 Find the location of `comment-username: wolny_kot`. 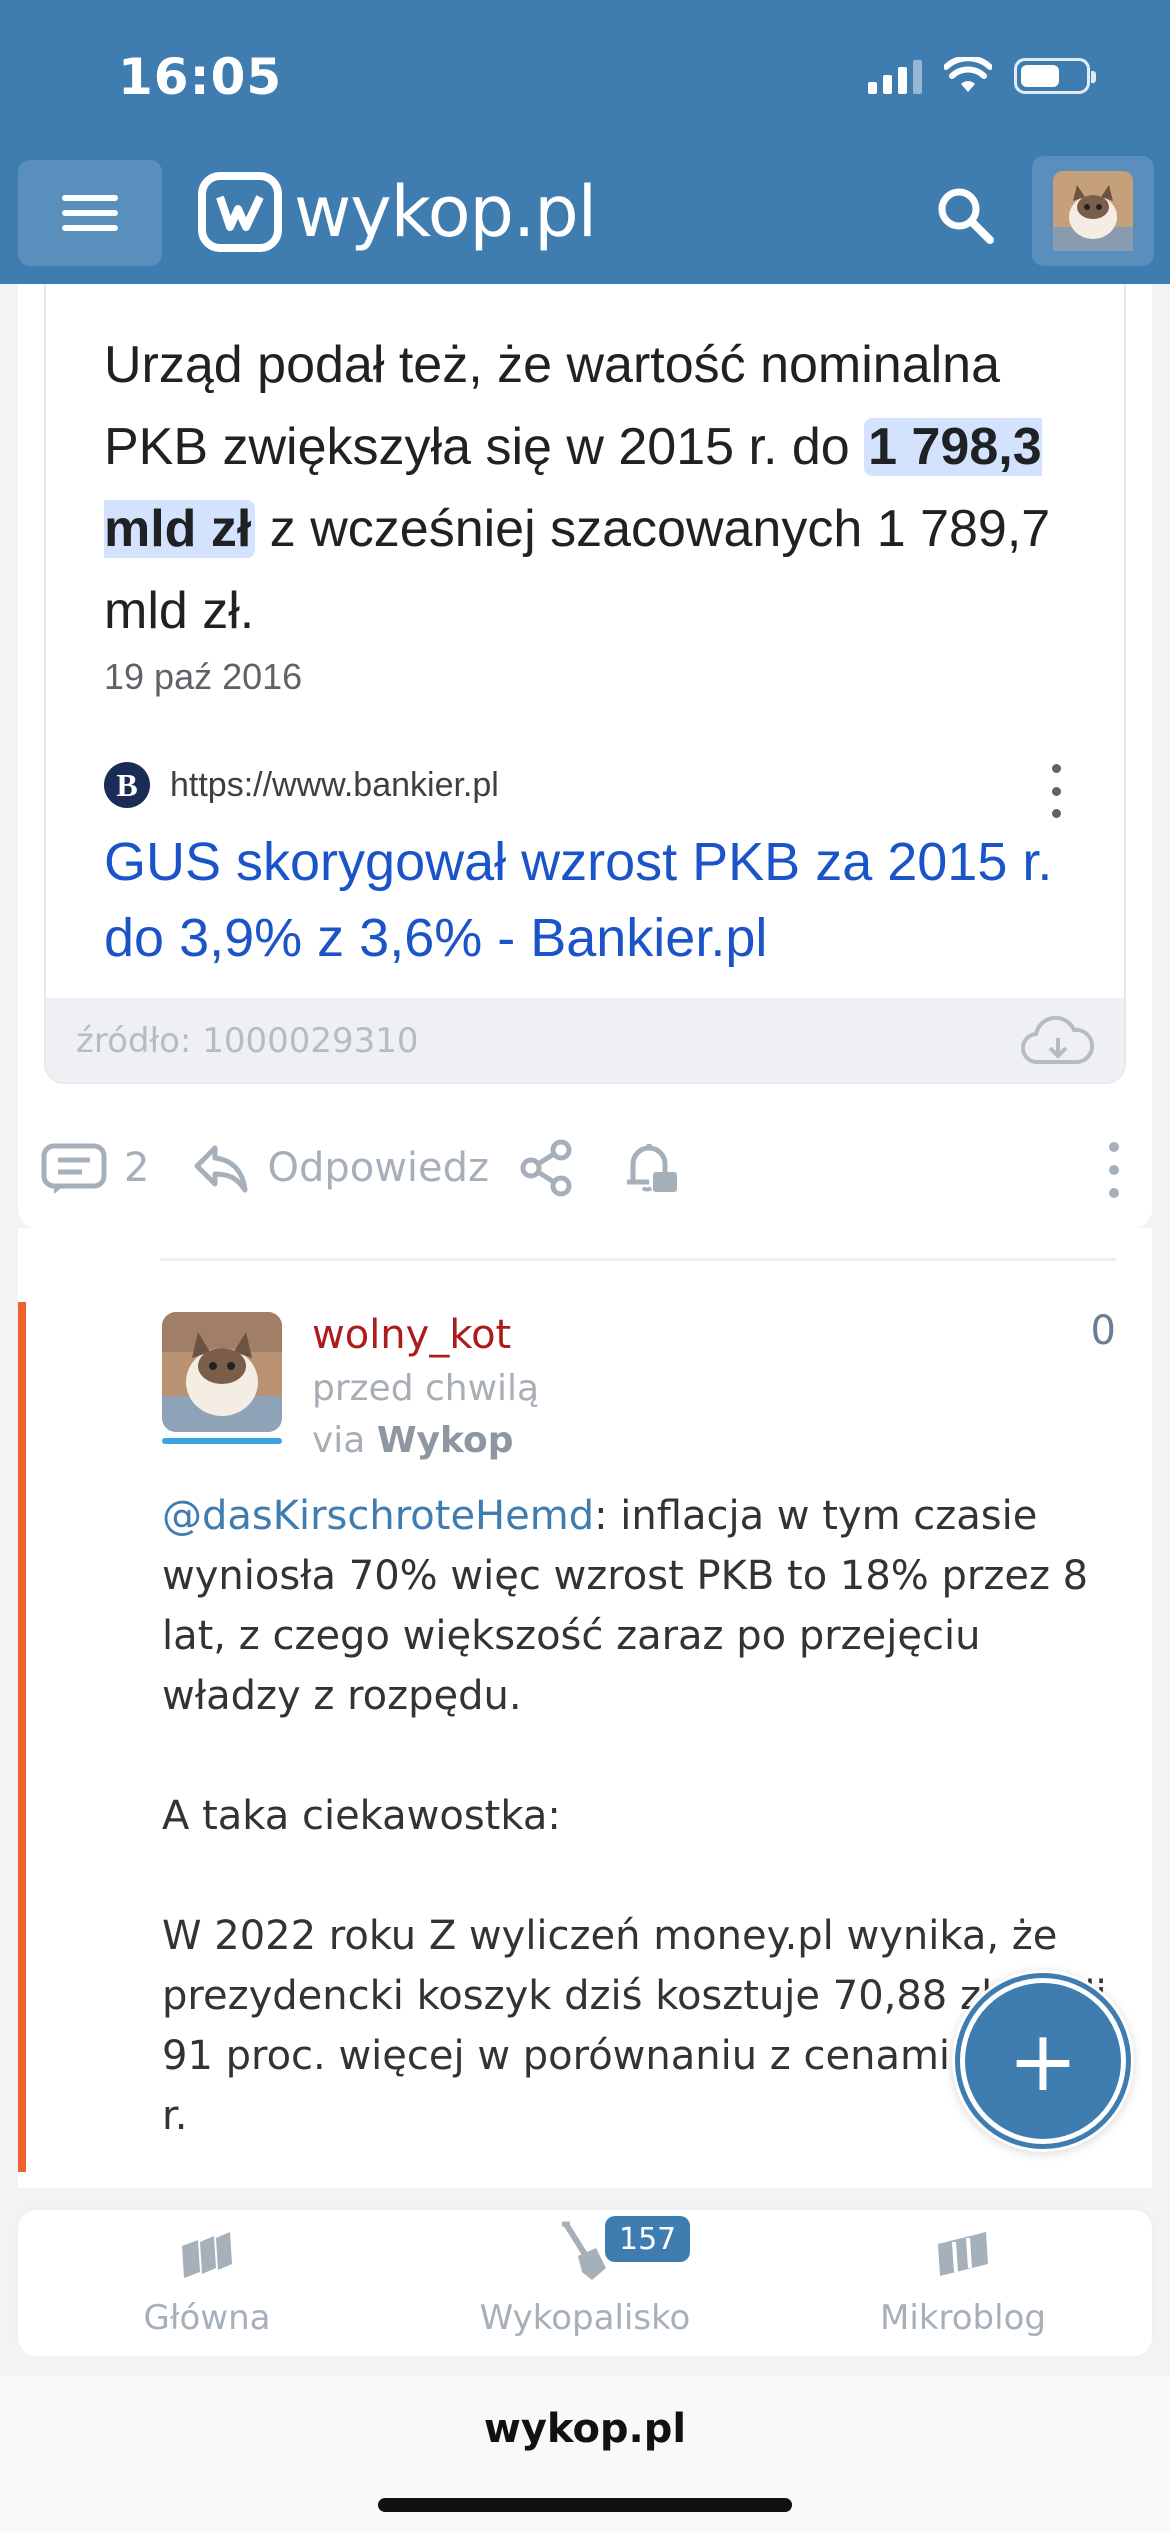

comment-username: wolny_kot is located at coordinates (411, 1335).